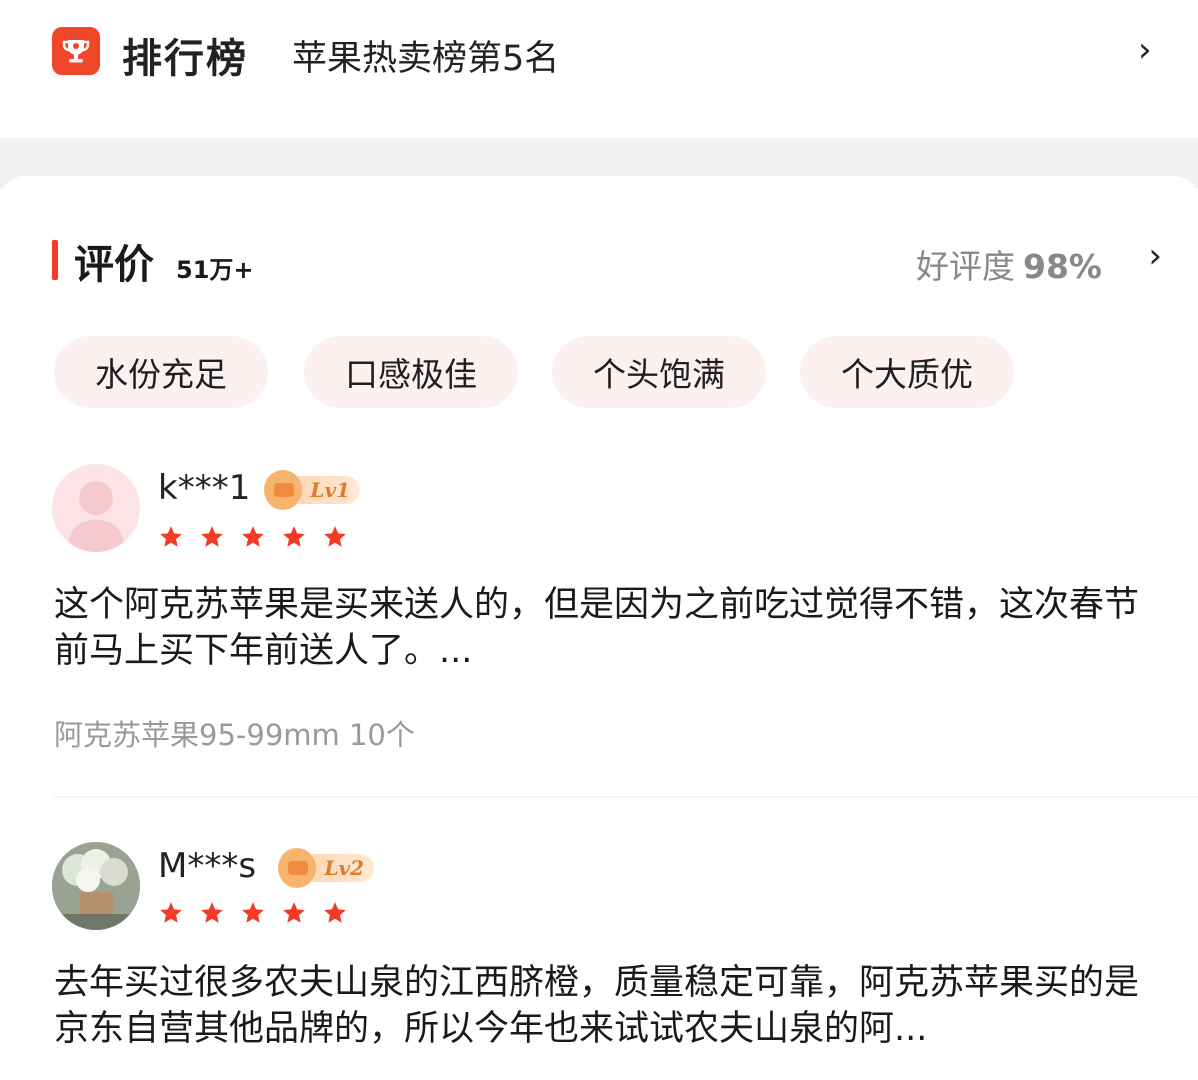 This screenshot has height=1080, width=1198. I want to click on trophy-icon, so click(76, 51).